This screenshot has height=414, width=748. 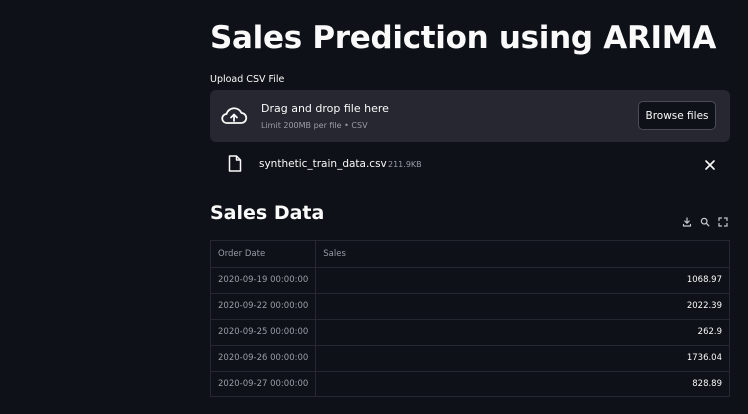 I want to click on order-date-cell: 2020-09-22 00:00:00, so click(x=264, y=306).